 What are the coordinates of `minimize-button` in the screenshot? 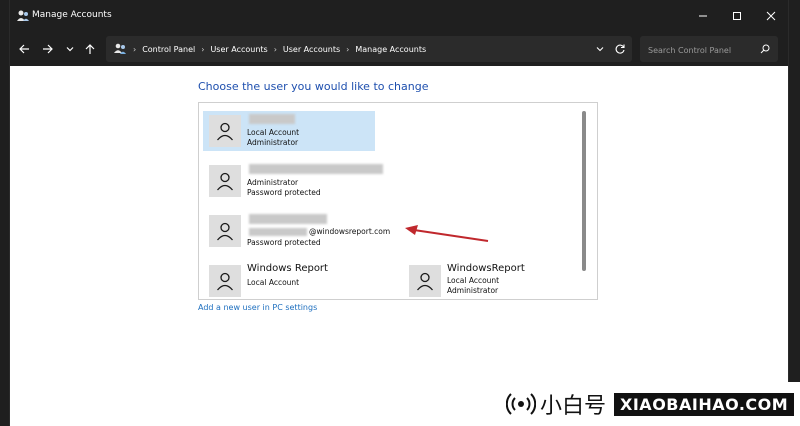 It's located at (703, 16).